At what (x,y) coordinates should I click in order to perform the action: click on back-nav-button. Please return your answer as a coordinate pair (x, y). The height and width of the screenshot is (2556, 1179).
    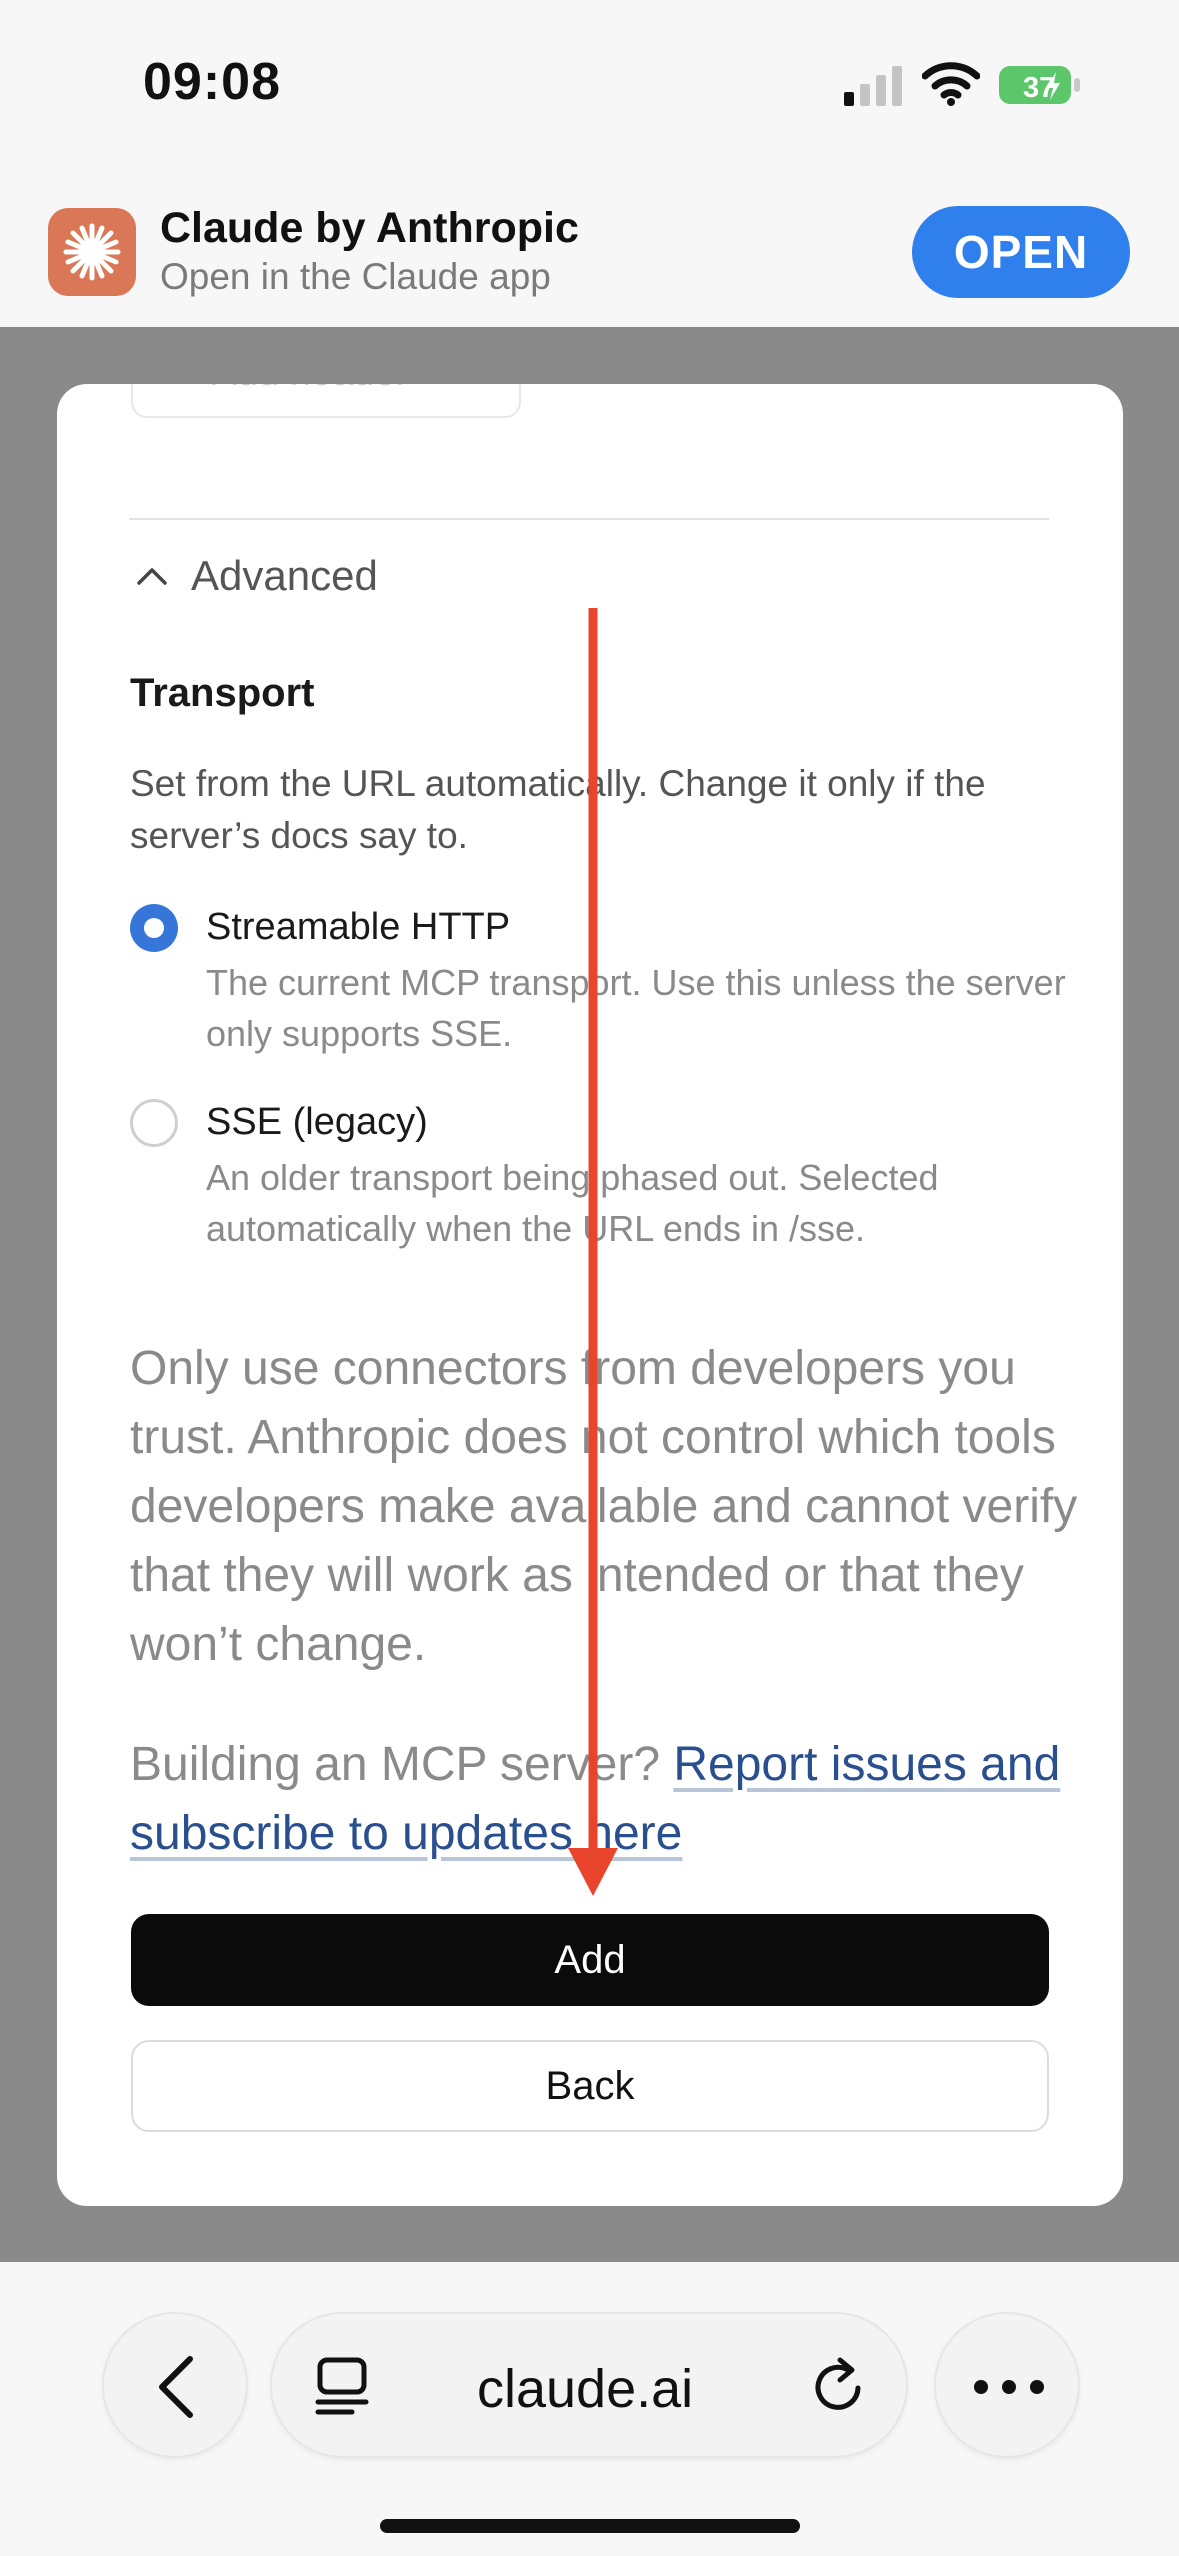
    Looking at the image, I should click on (175, 2385).